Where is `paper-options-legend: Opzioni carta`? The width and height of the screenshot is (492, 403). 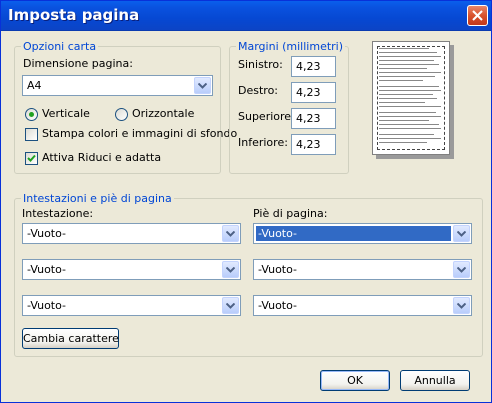
paper-options-legend: Opzioni carta is located at coordinates (60, 46).